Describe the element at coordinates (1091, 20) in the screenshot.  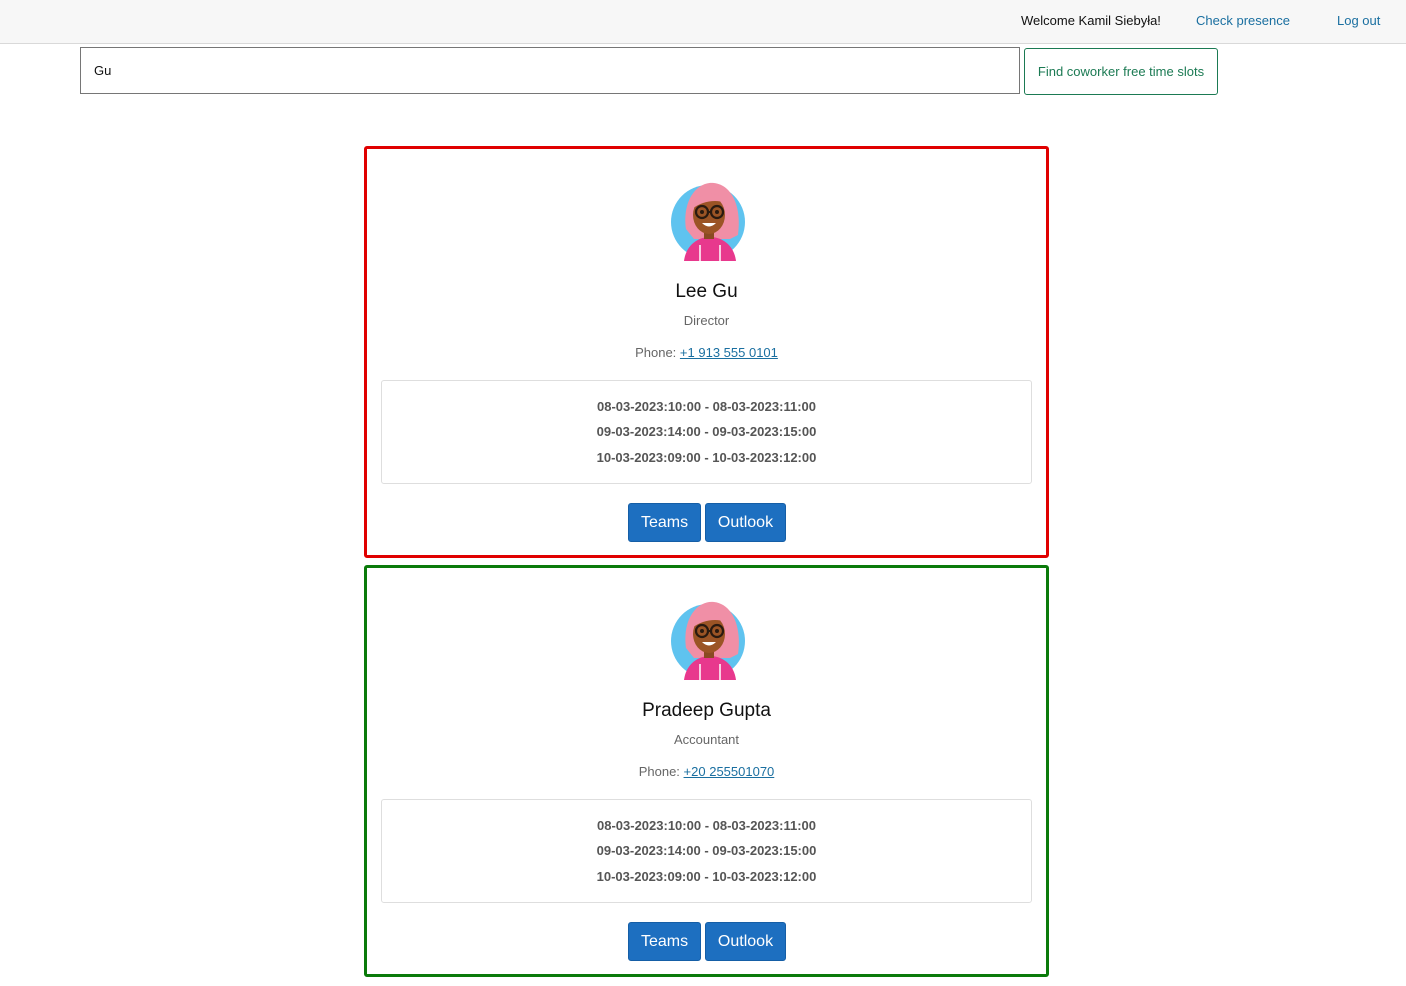
I see `welcome-text: Welcome Kamil Siebyła!` at that location.